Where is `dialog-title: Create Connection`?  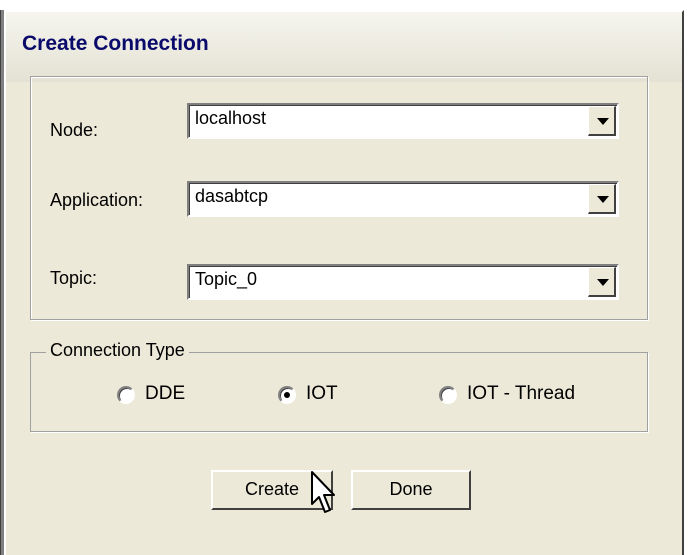 dialog-title: Create Connection is located at coordinates (115, 43).